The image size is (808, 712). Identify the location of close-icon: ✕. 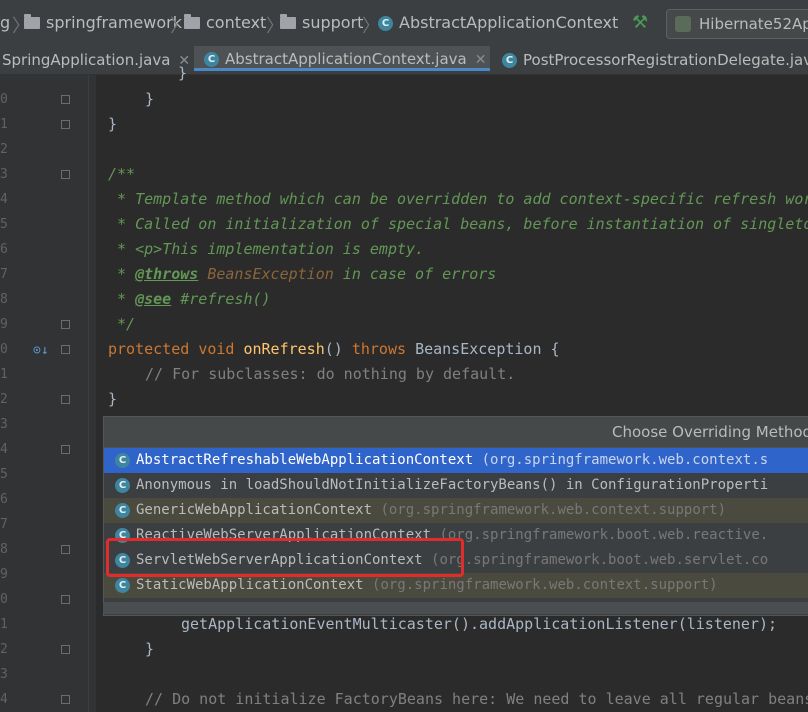
(481, 60).